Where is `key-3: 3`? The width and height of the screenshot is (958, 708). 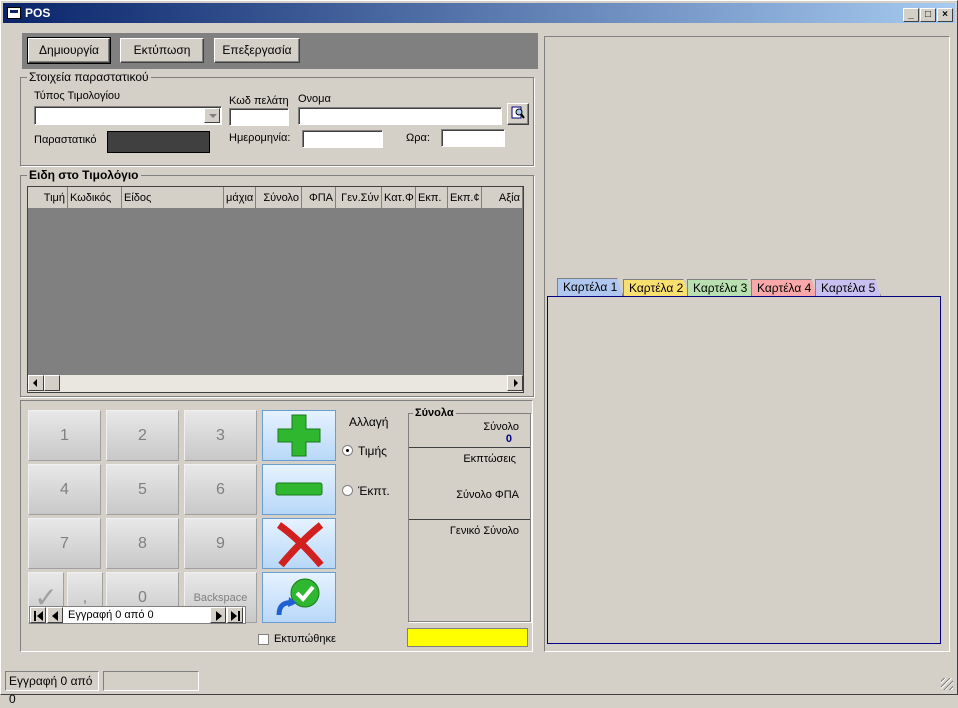 key-3: 3 is located at coordinates (220, 435).